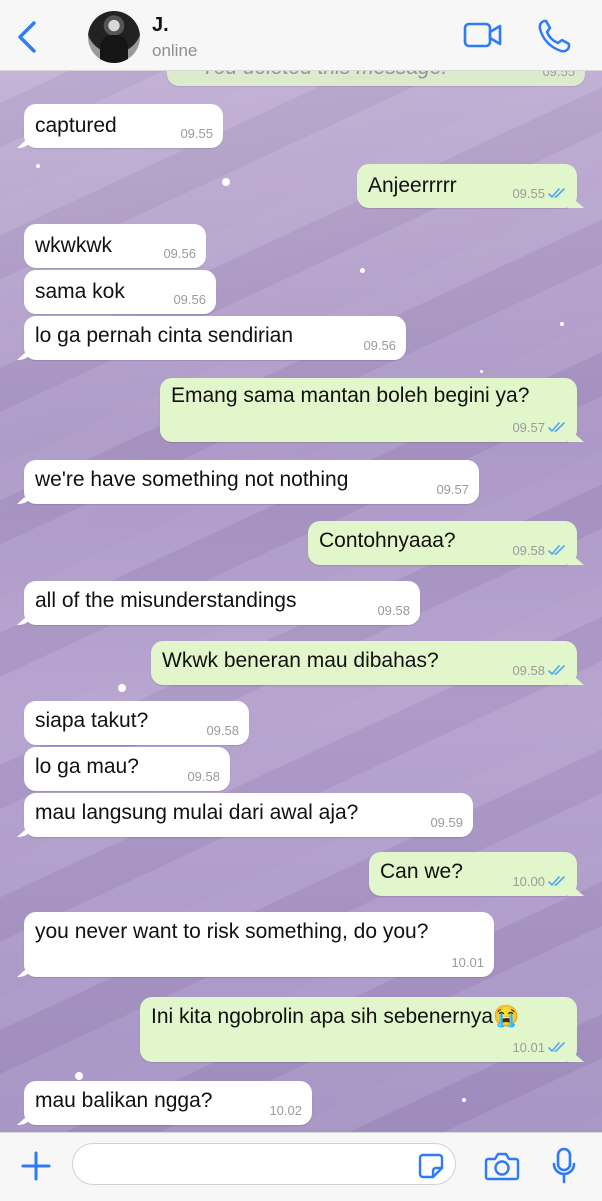 This screenshot has height=1201, width=602. What do you see at coordinates (87, 766) in the screenshot?
I see `message-text: lo ga mau?` at bounding box center [87, 766].